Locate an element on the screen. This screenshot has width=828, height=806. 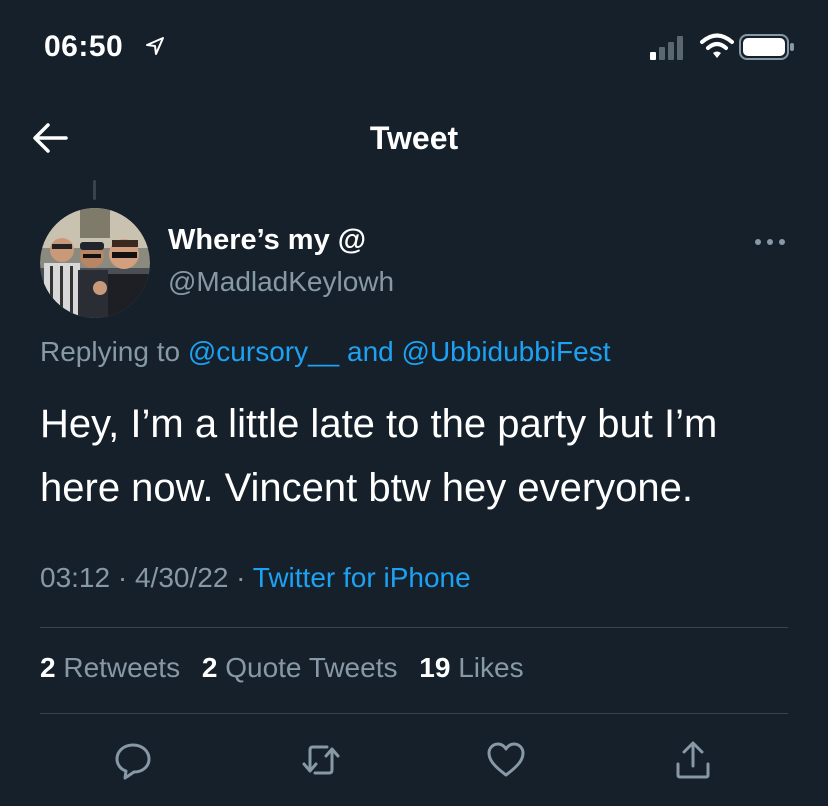
avatar is located at coordinates (95, 263).